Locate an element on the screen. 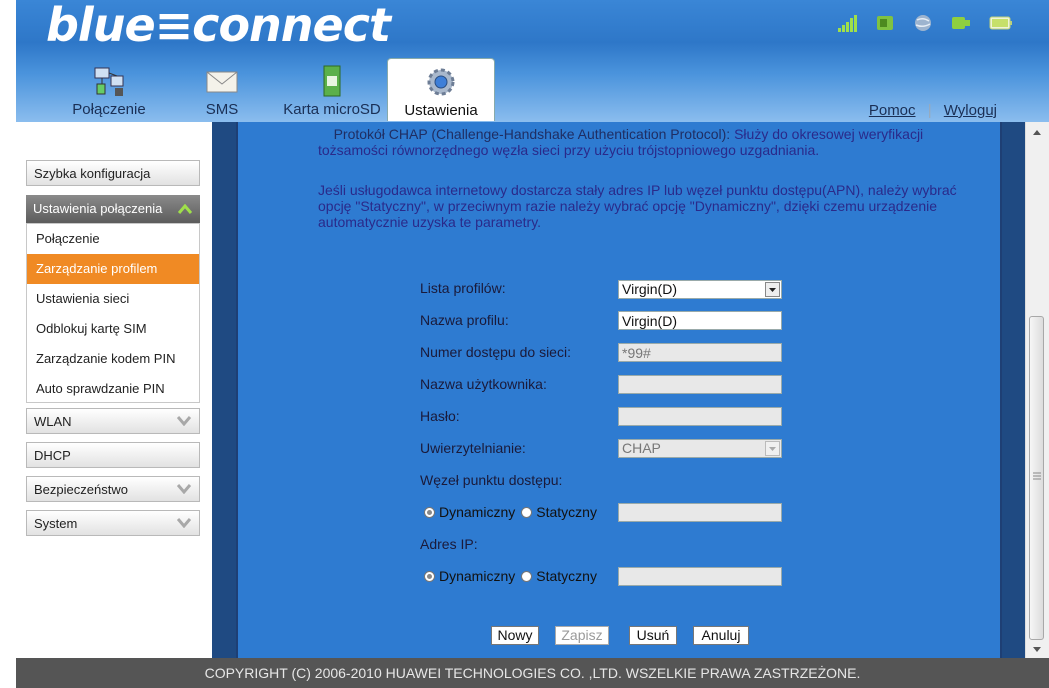 The width and height of the screenshot is (1049, 688). help-link: Pomoc is located at coordinates (892, 110).